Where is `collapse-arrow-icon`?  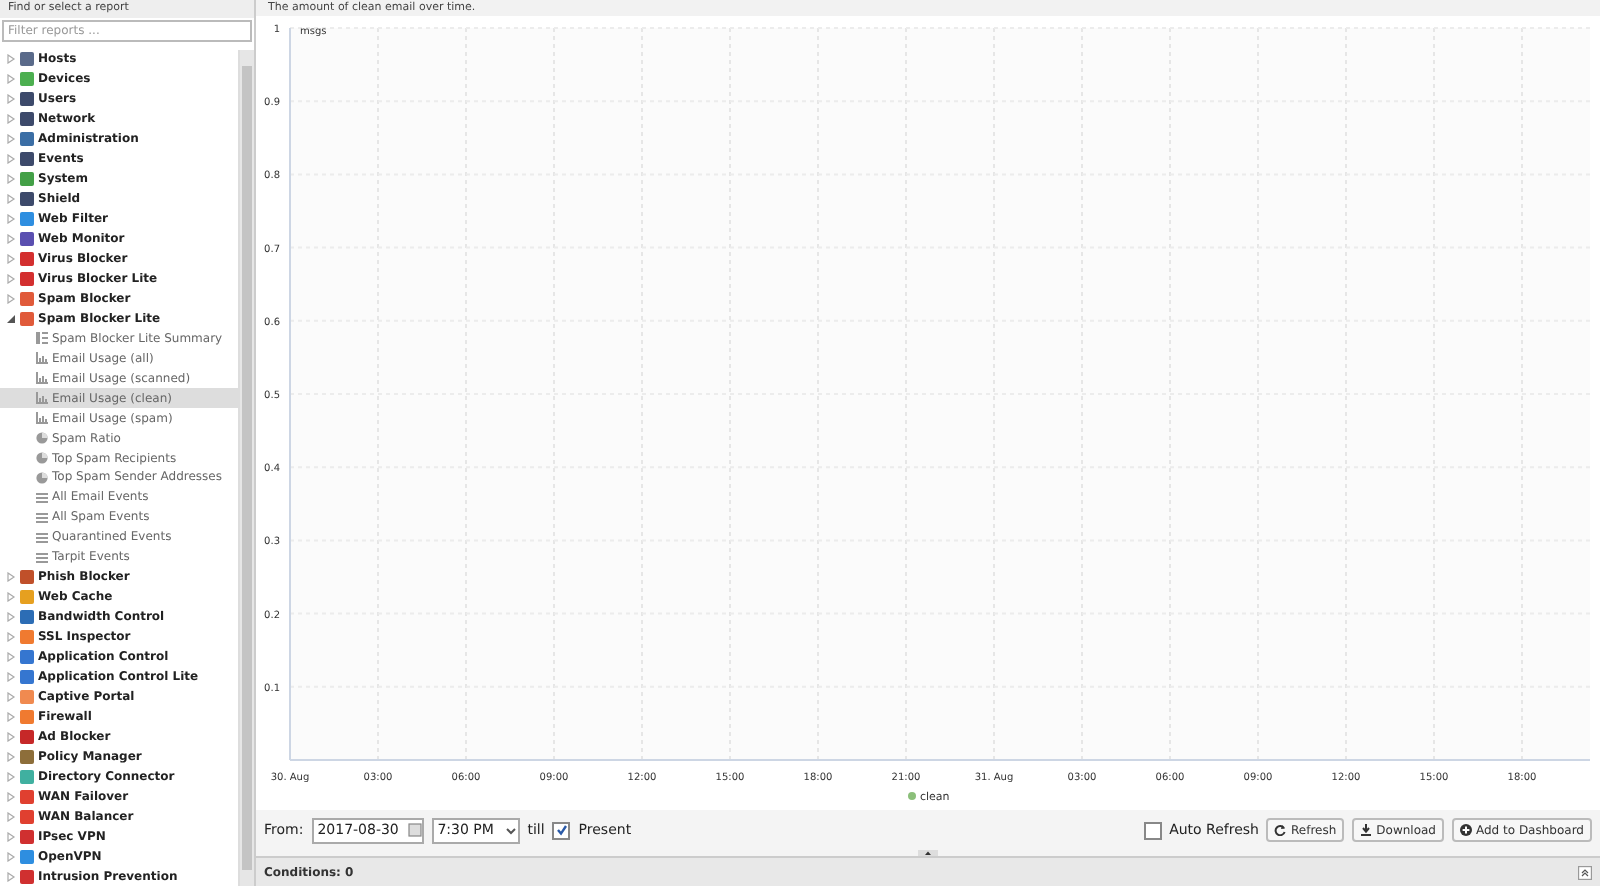
collapse-arrow-icon is located at coordinates (11, 318).